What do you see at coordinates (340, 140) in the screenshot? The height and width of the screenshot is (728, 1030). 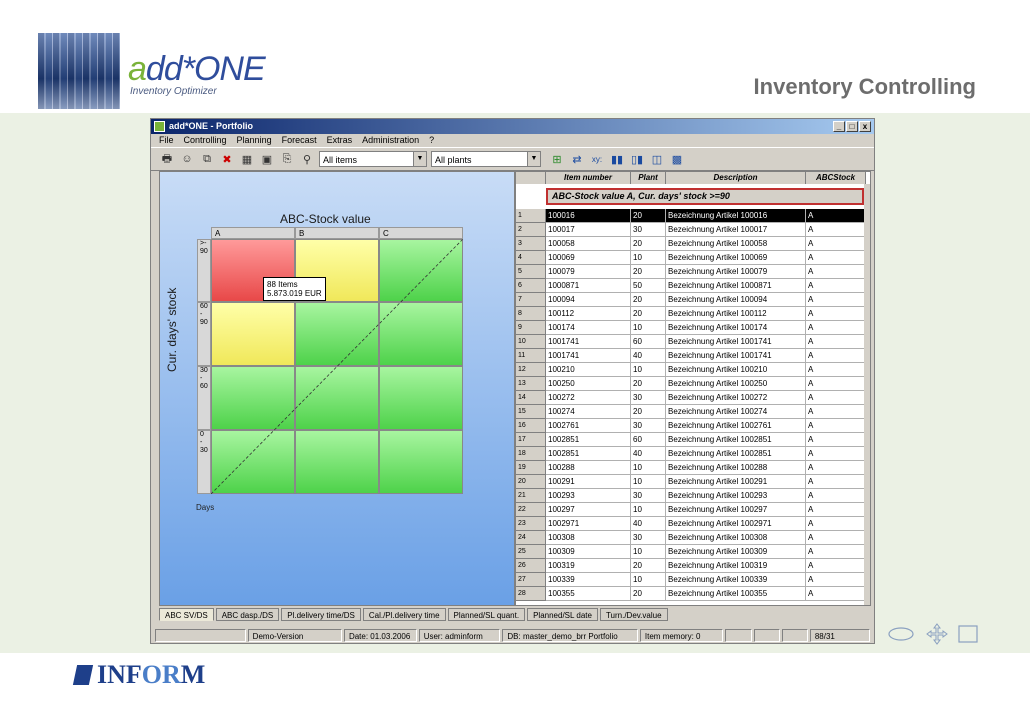 I see `menu-extras: Extras` at bounding box center [340, 140].